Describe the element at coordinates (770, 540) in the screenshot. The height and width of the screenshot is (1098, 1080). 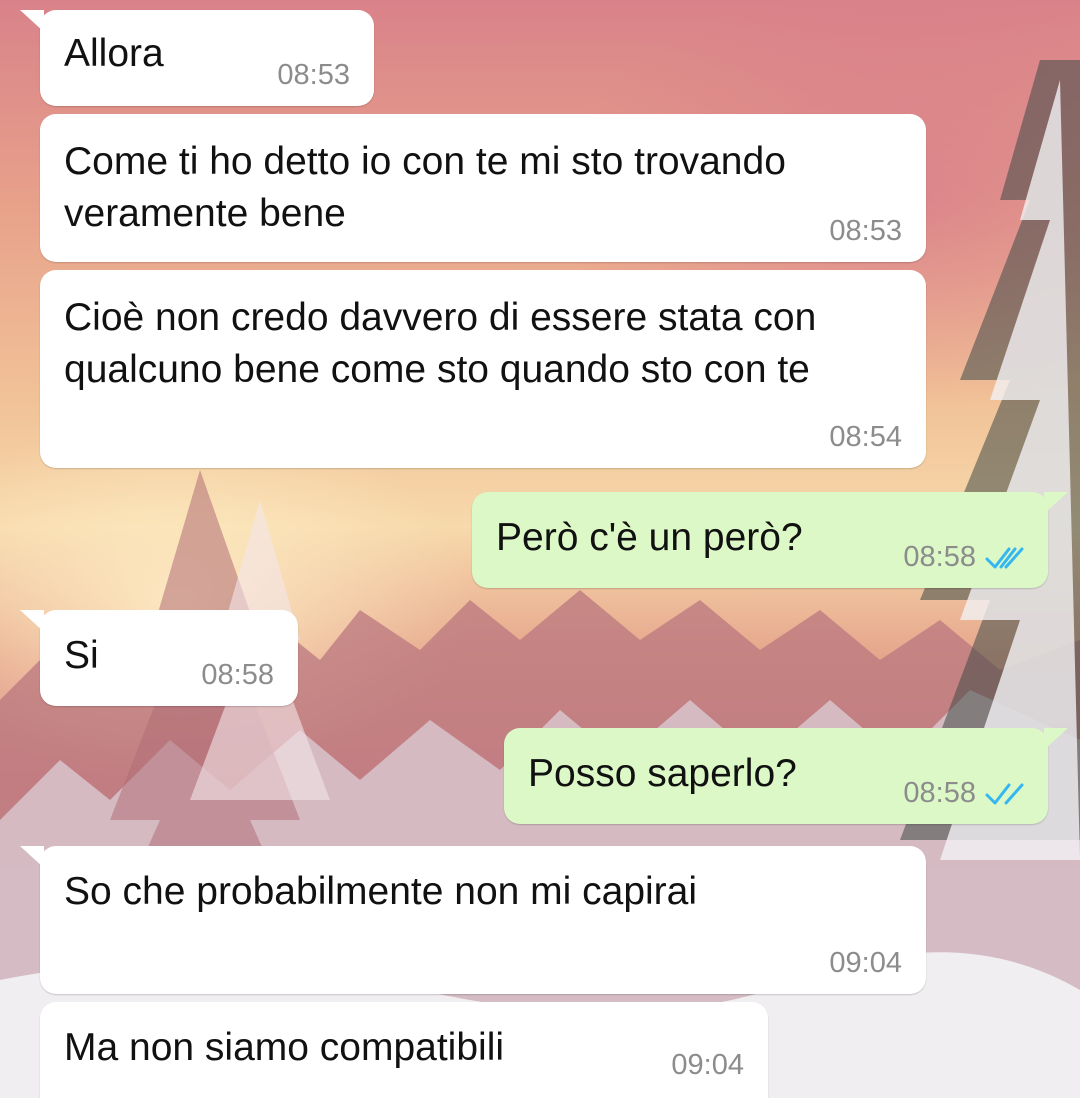
I see `message-bubble-outgoing: Però c'è un però? 08:58` at that location.